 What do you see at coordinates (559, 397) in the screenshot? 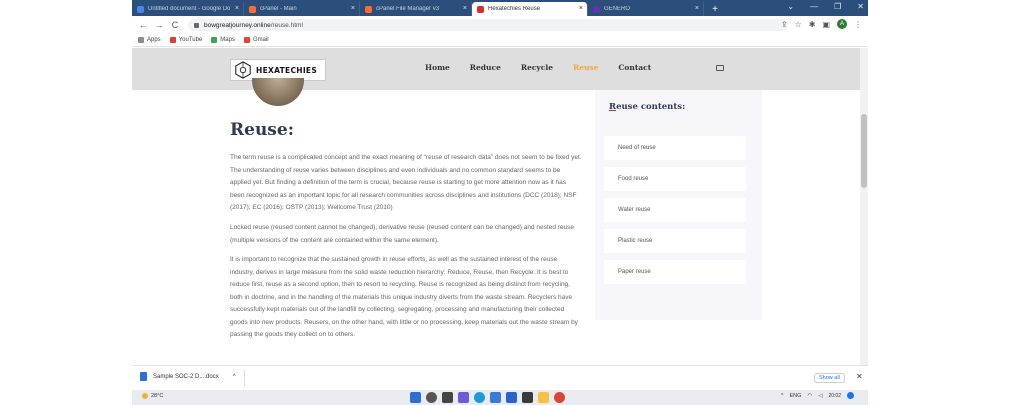
I see `chrome-icon` at bounding box center [559, 397].